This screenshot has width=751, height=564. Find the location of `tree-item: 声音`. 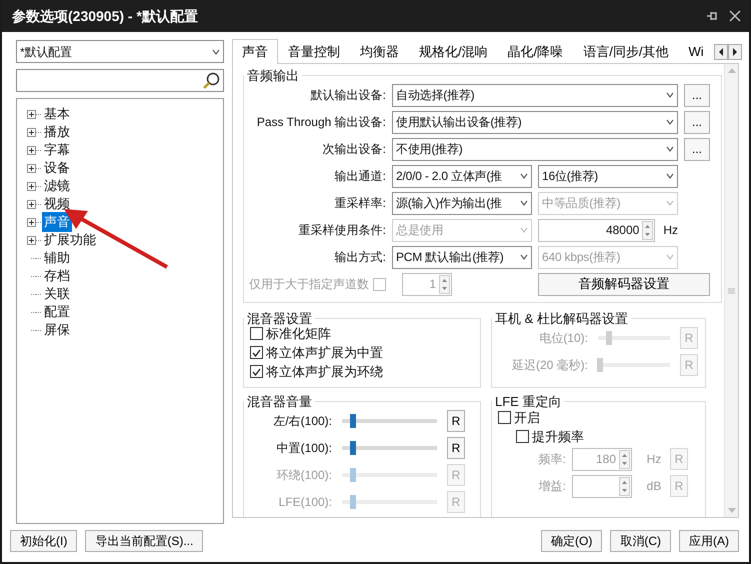

tree-item: 声音 is located at coordinates (57, 222).